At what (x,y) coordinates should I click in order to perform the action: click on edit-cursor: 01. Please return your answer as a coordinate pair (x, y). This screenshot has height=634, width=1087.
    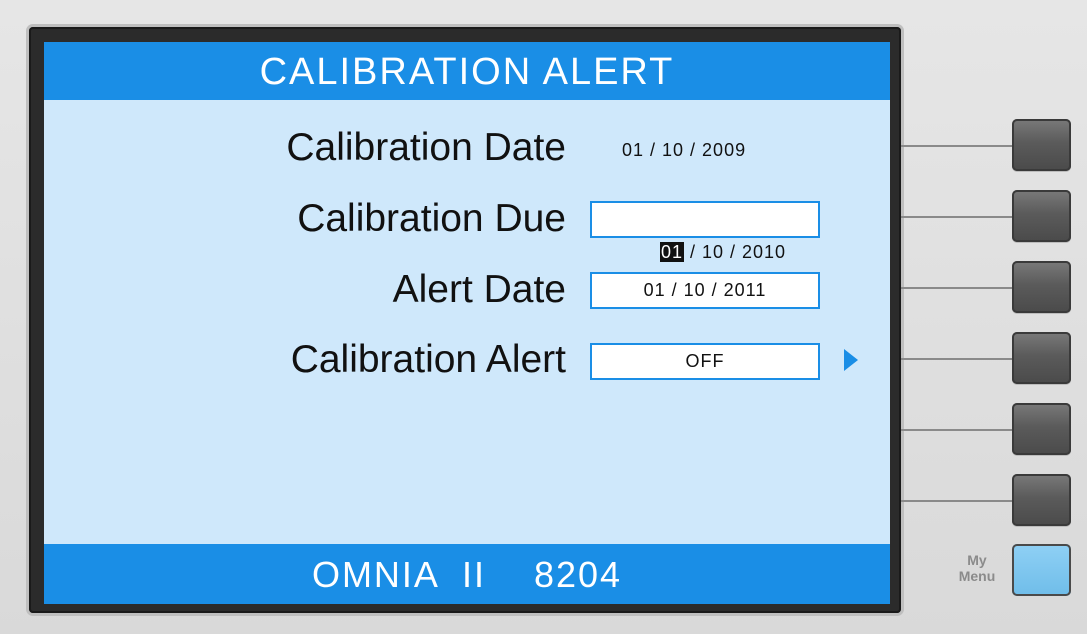
    Looking at the image, I should click on (671, 252).